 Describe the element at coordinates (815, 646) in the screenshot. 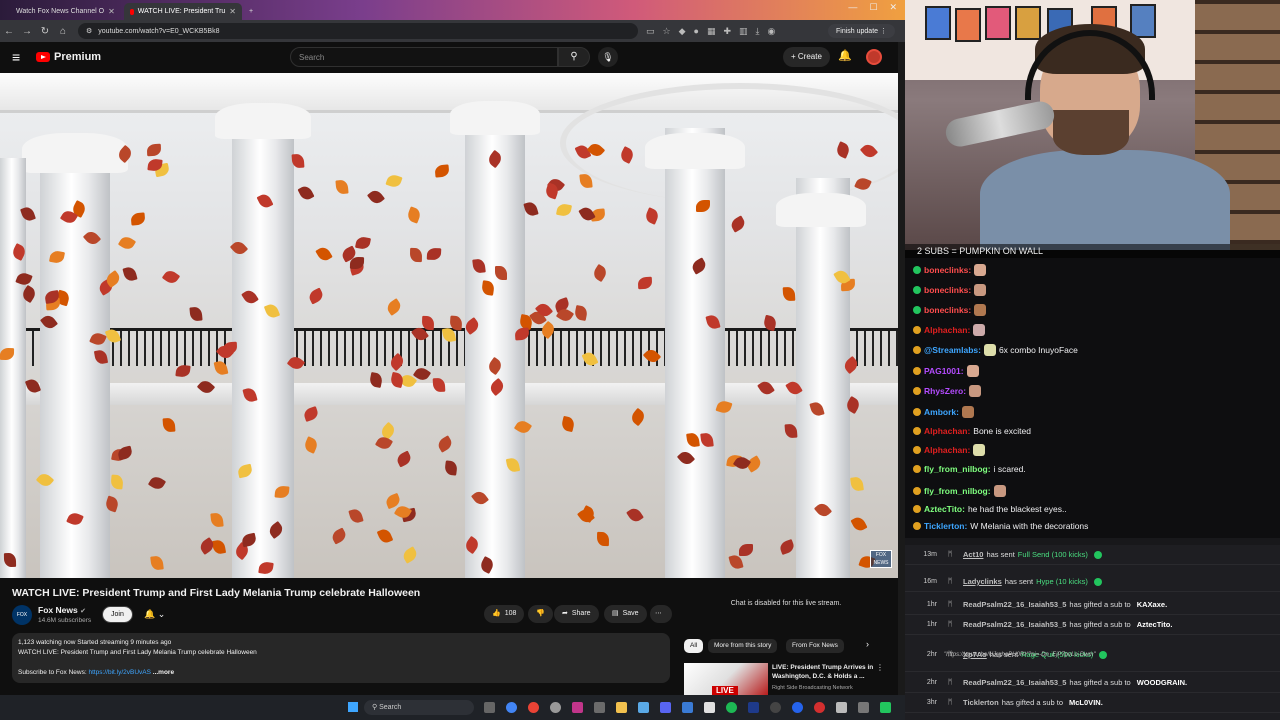

I see `chip-from-fox-news: From Fox News` at that location.